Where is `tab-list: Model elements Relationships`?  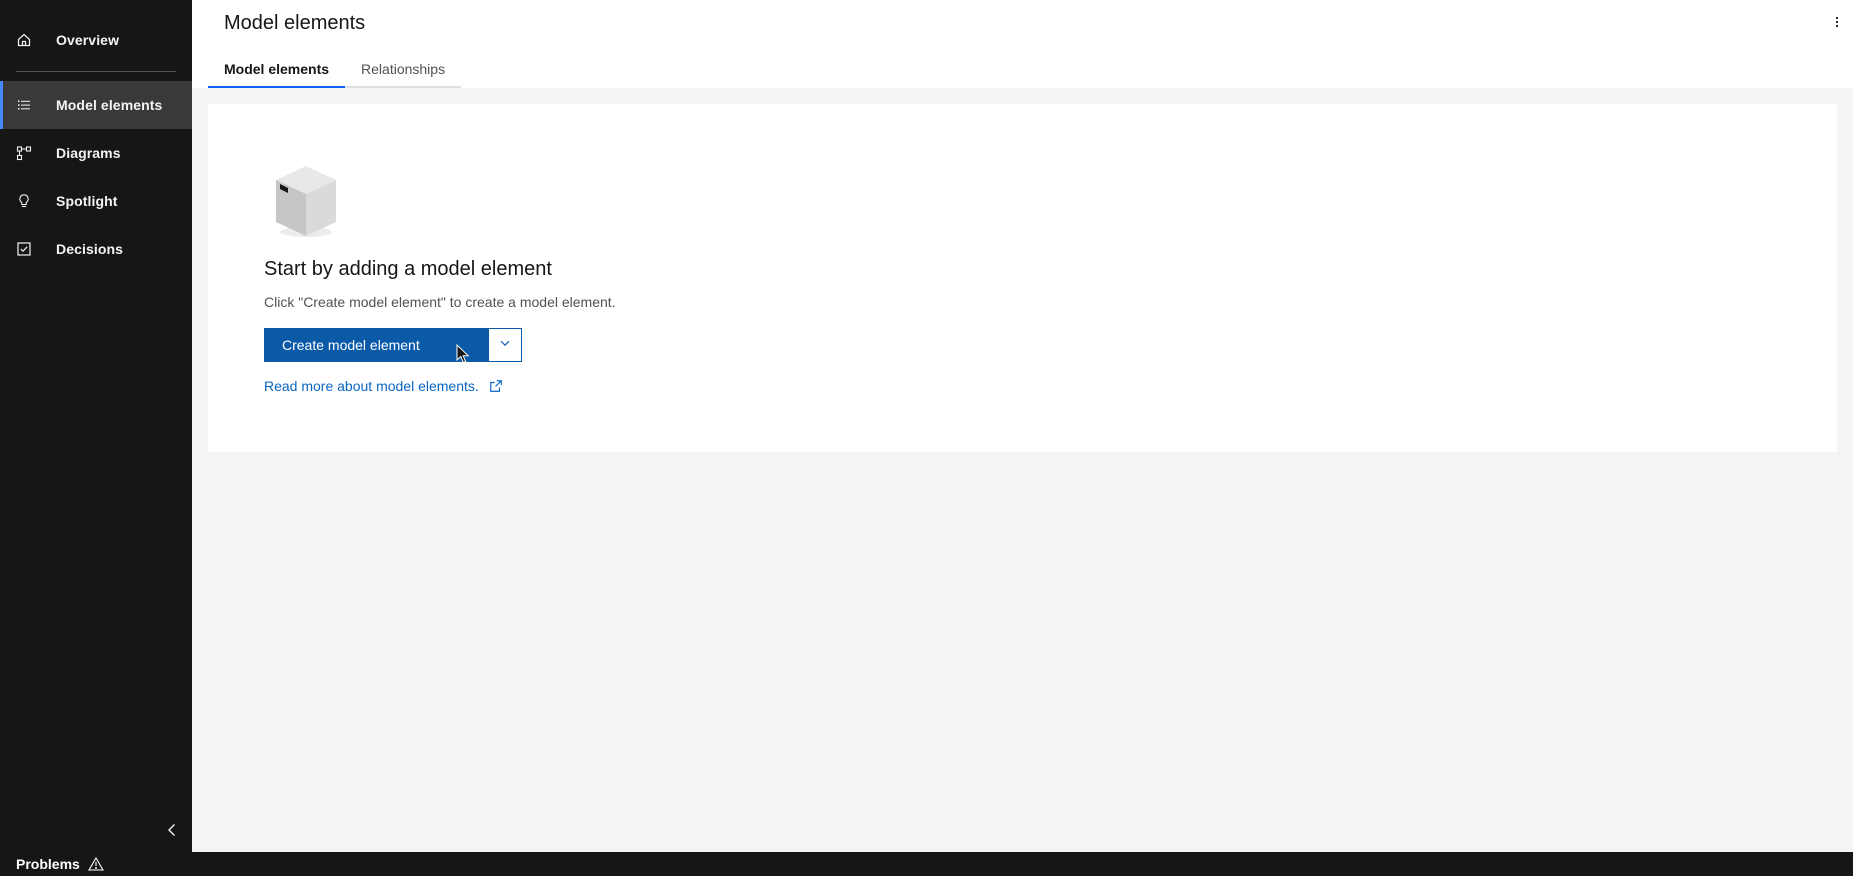 tab-list: Model elements Relationships is located at coordinates (335, 70).